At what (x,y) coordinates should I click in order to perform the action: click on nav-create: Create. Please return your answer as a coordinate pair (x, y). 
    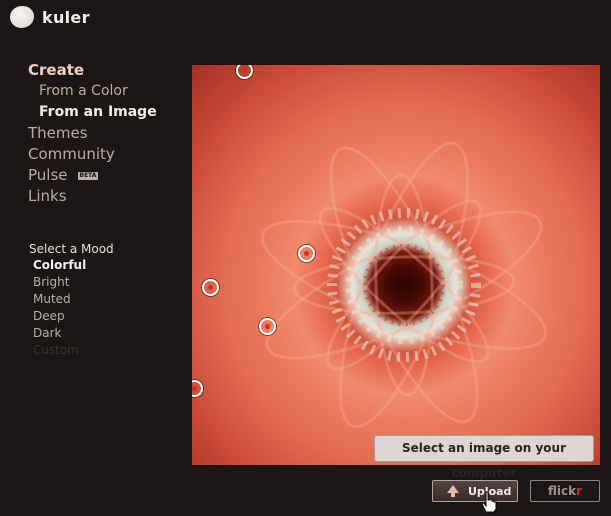
    Looking at the image, I should click on (92, 70).